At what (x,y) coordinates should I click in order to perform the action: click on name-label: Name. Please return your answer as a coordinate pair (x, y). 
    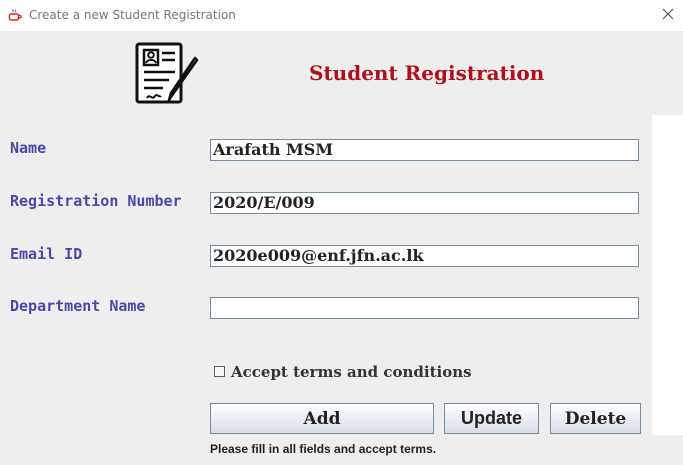
    Looking at the image, I should click on (28, 148).